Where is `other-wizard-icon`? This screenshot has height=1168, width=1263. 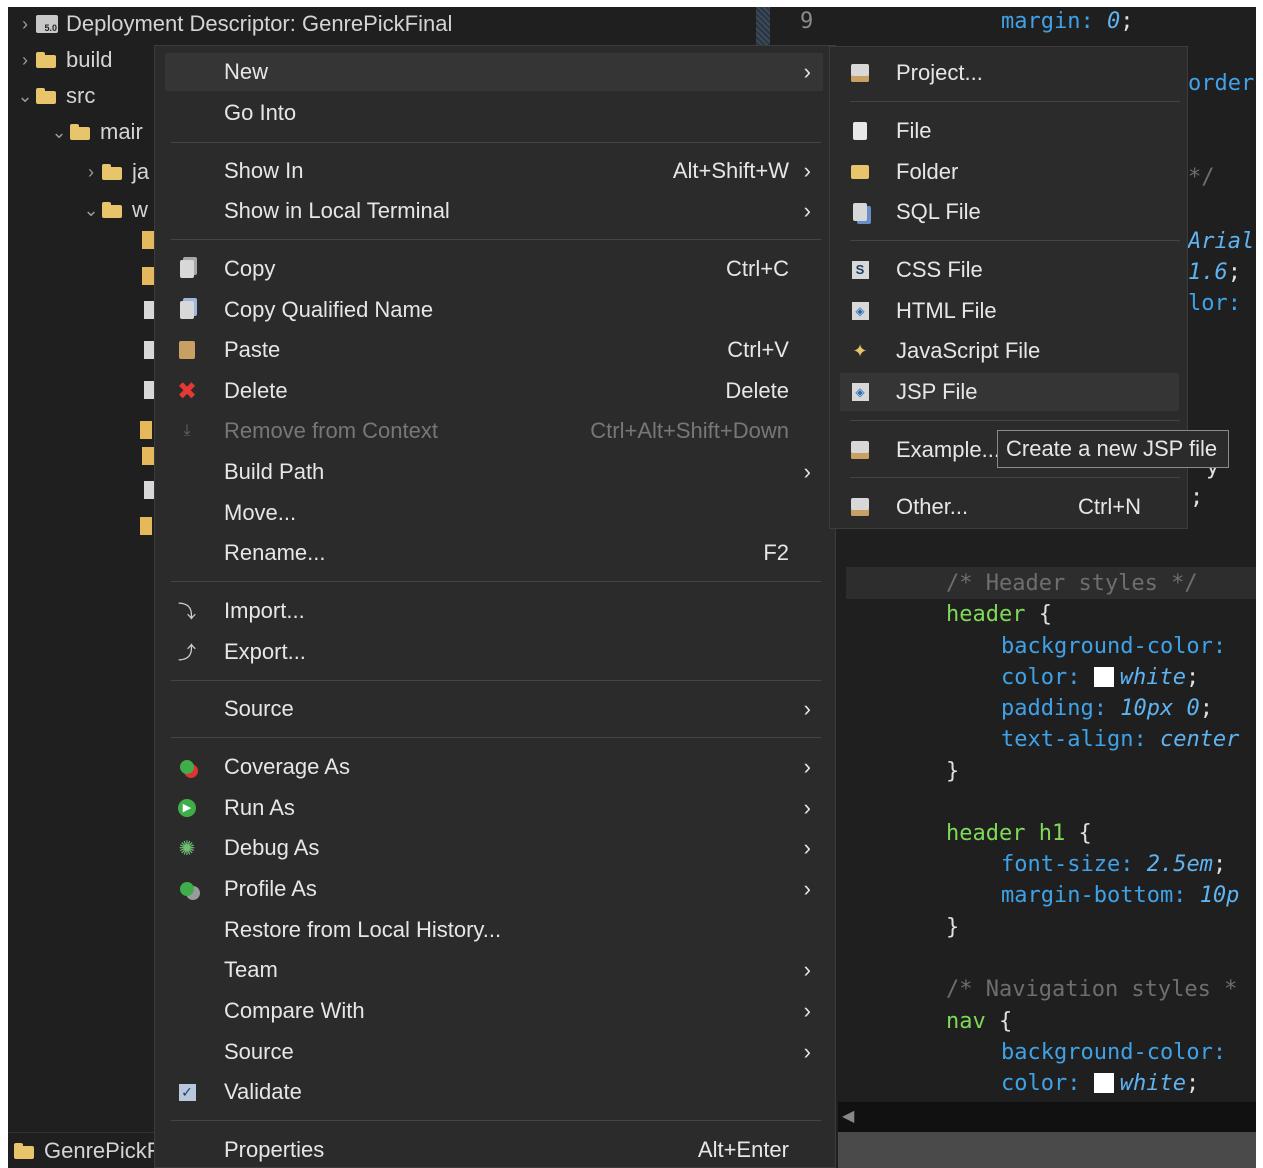 other-wizard-icon is located at coordinates (860, 507).